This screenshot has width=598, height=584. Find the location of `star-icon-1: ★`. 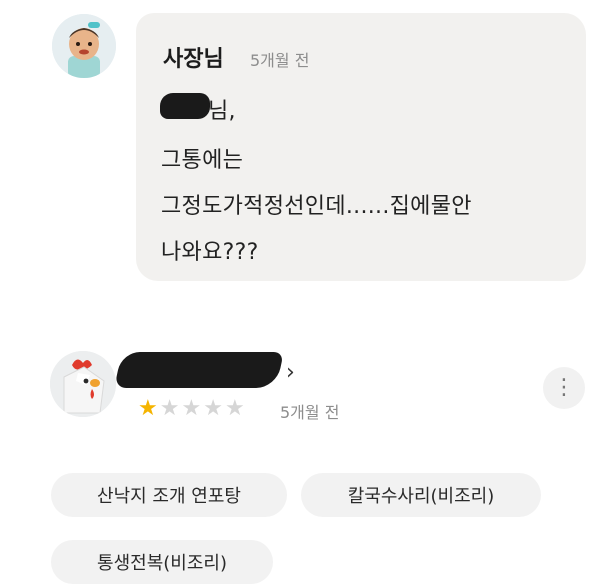

star-icon-1: ★ is located at coordinates (148, 408).